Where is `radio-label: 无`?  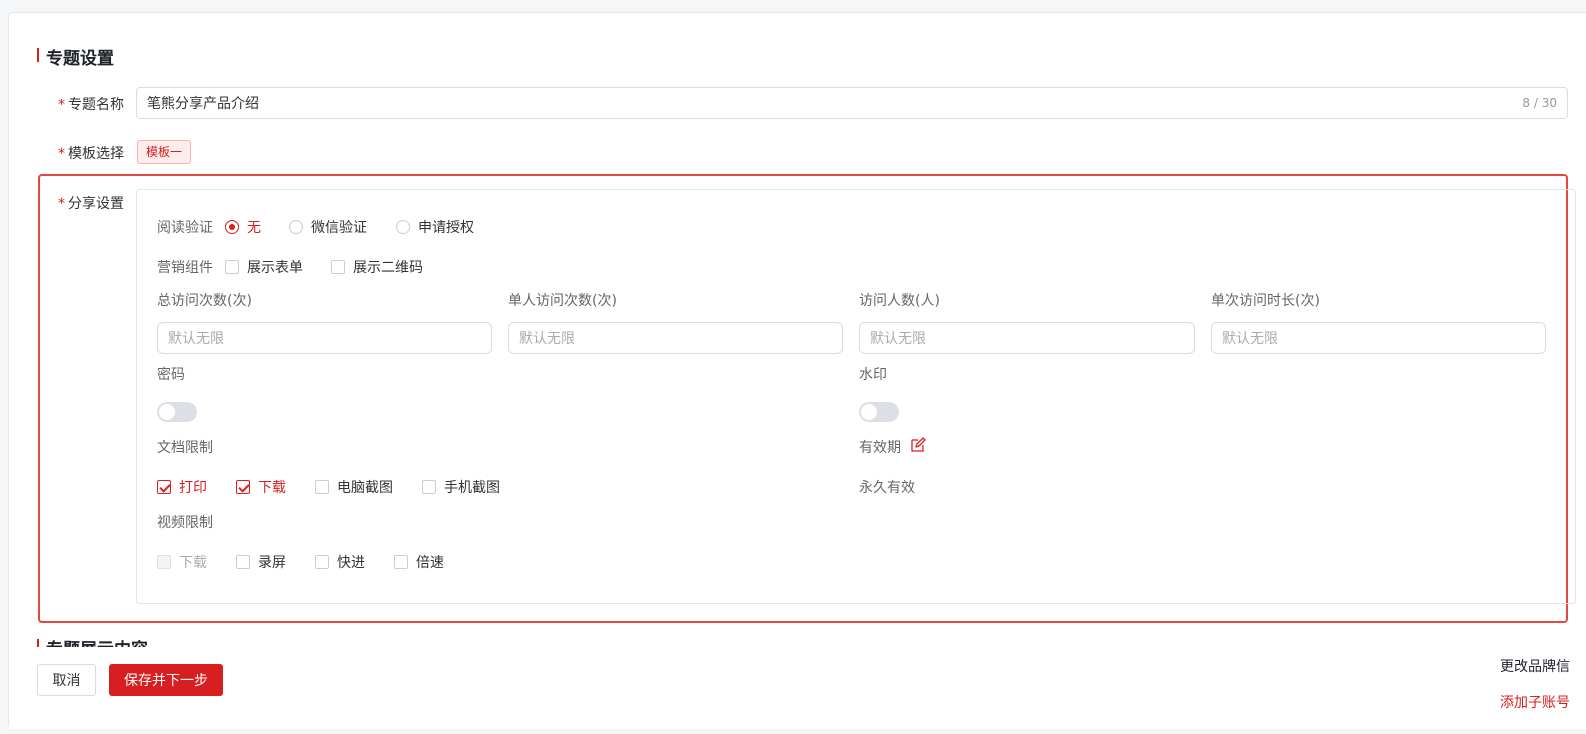 radio-label: 无 is located at coordinates (254, 228).